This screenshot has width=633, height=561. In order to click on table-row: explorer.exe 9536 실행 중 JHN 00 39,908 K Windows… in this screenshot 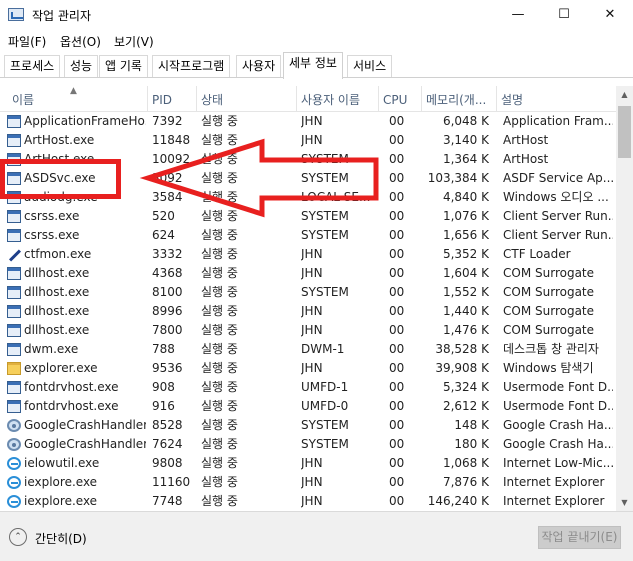, I will do `click(308, 368)`.